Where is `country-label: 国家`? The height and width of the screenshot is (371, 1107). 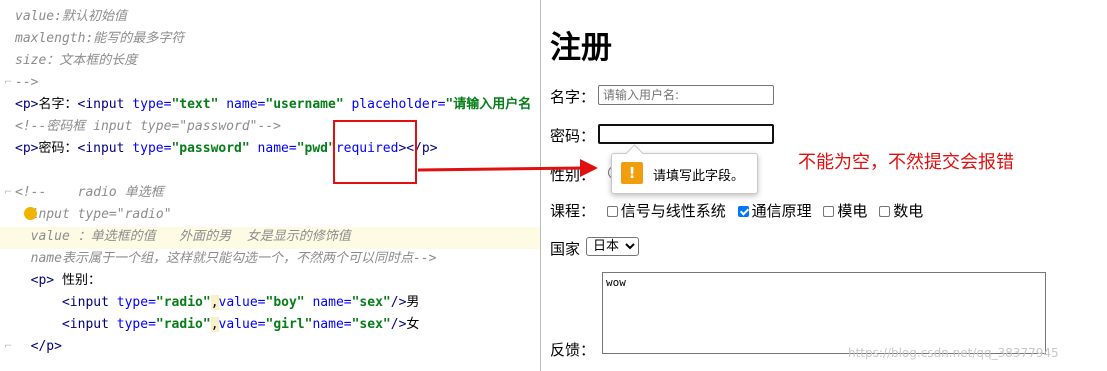 country-label: 国家 is located at coordinates (565, 249).